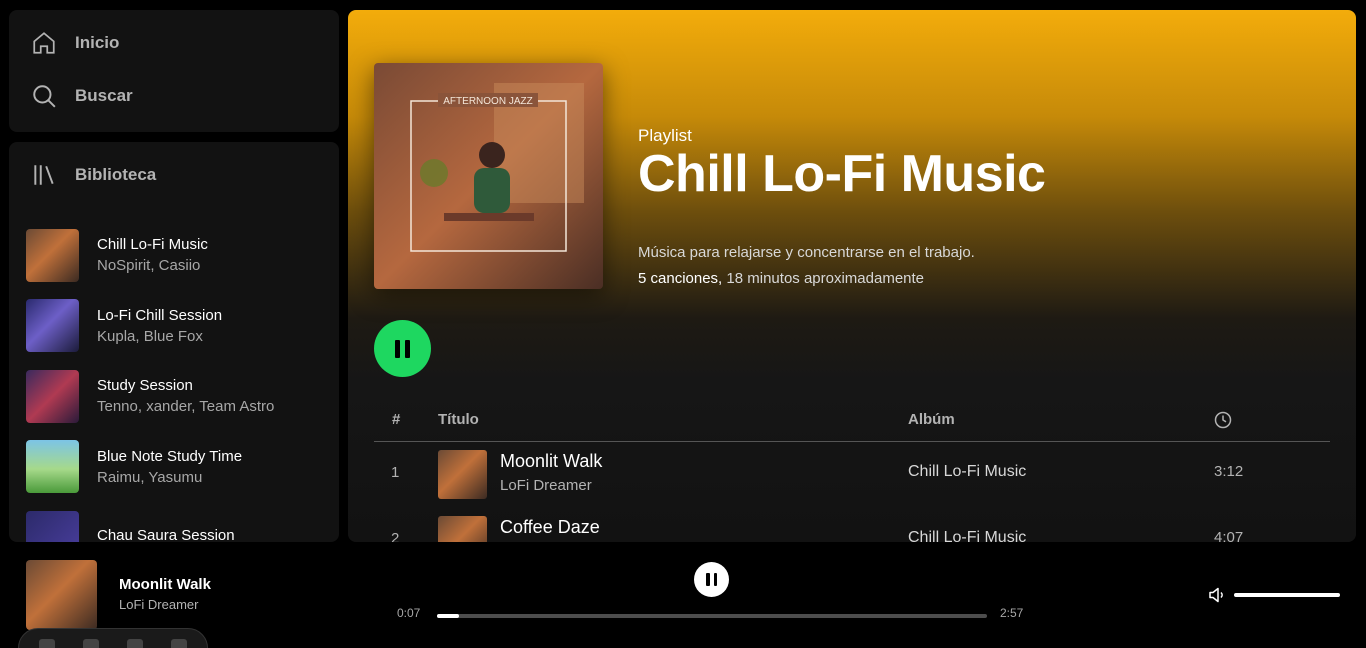 The height and width of the screenshot is (648, 1366). I want to click on progress-fill, so click(448, 616).